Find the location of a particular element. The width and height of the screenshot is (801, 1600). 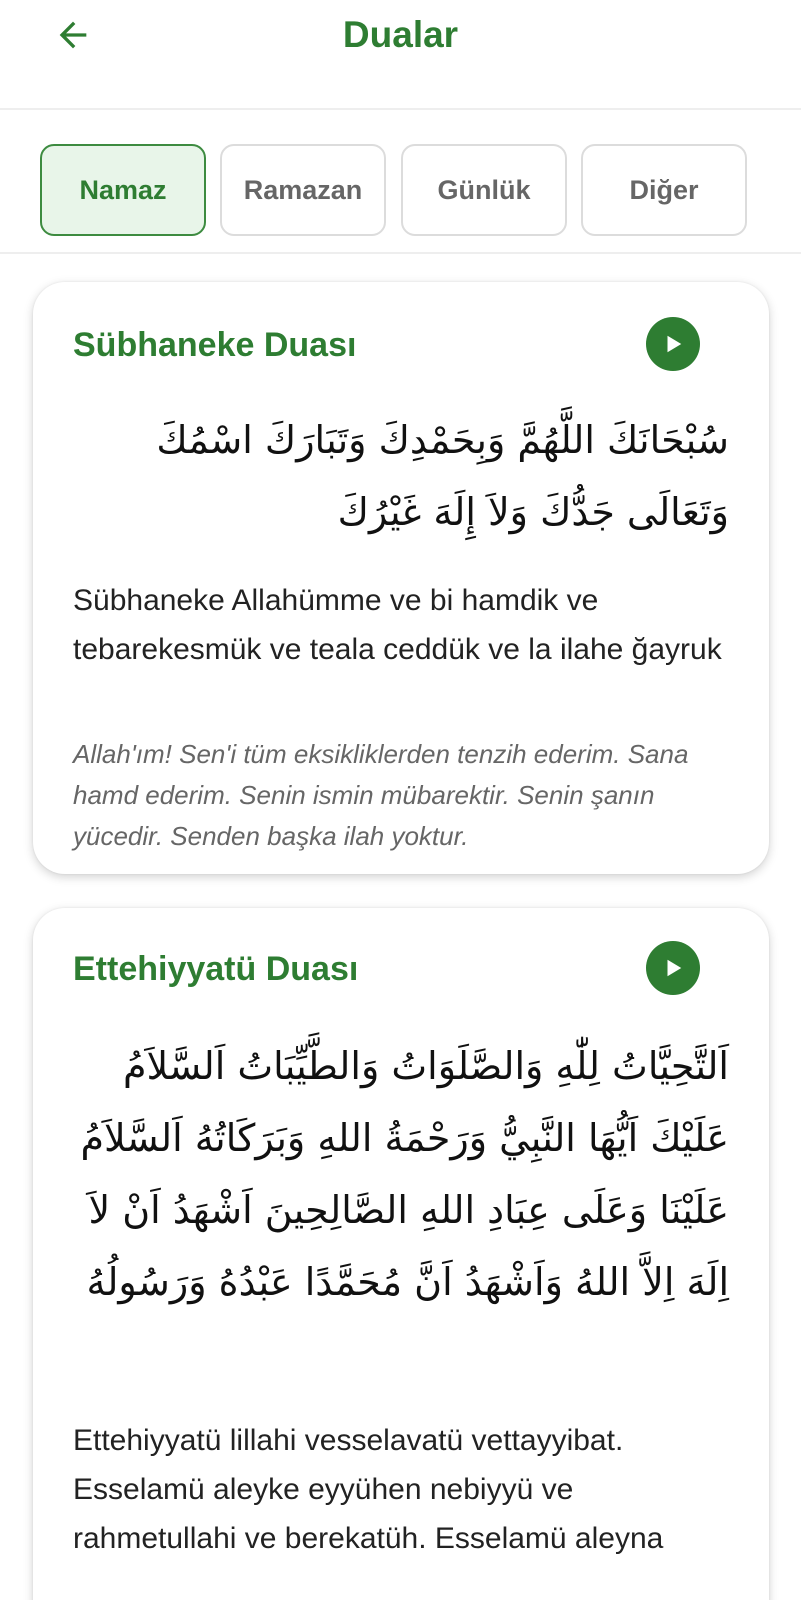

dua-title: Ettehiyyatü Duası is located at coordinates (216, 969).